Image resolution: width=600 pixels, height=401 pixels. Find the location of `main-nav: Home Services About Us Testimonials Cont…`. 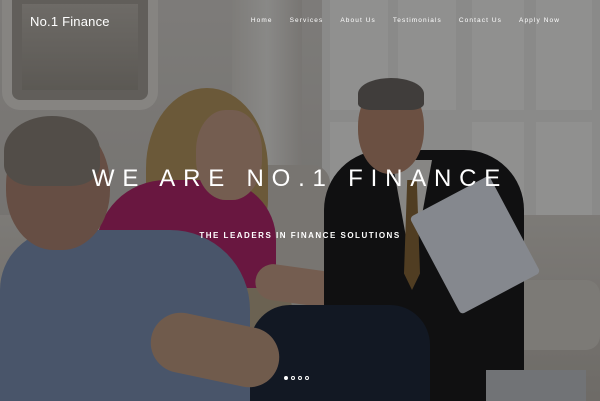

main-nav: Home Services About Us Testimonials Cont… is located at coordinates (405, 20).